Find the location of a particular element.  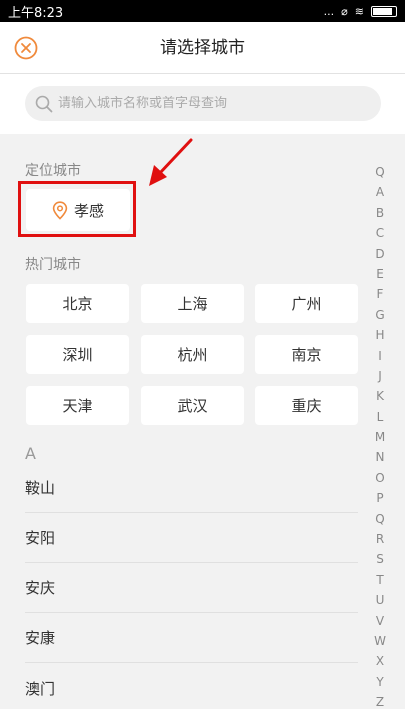

search-input is located at coordinates (208, 103).